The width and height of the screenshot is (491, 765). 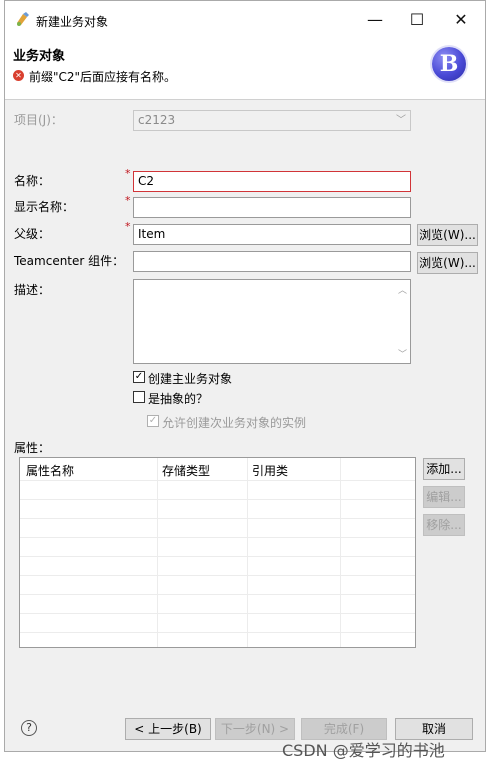 What do you see at coordinates (449, 64) in the screenshot?
I see `business-object-logo: B` at bounding box center [449, 64].